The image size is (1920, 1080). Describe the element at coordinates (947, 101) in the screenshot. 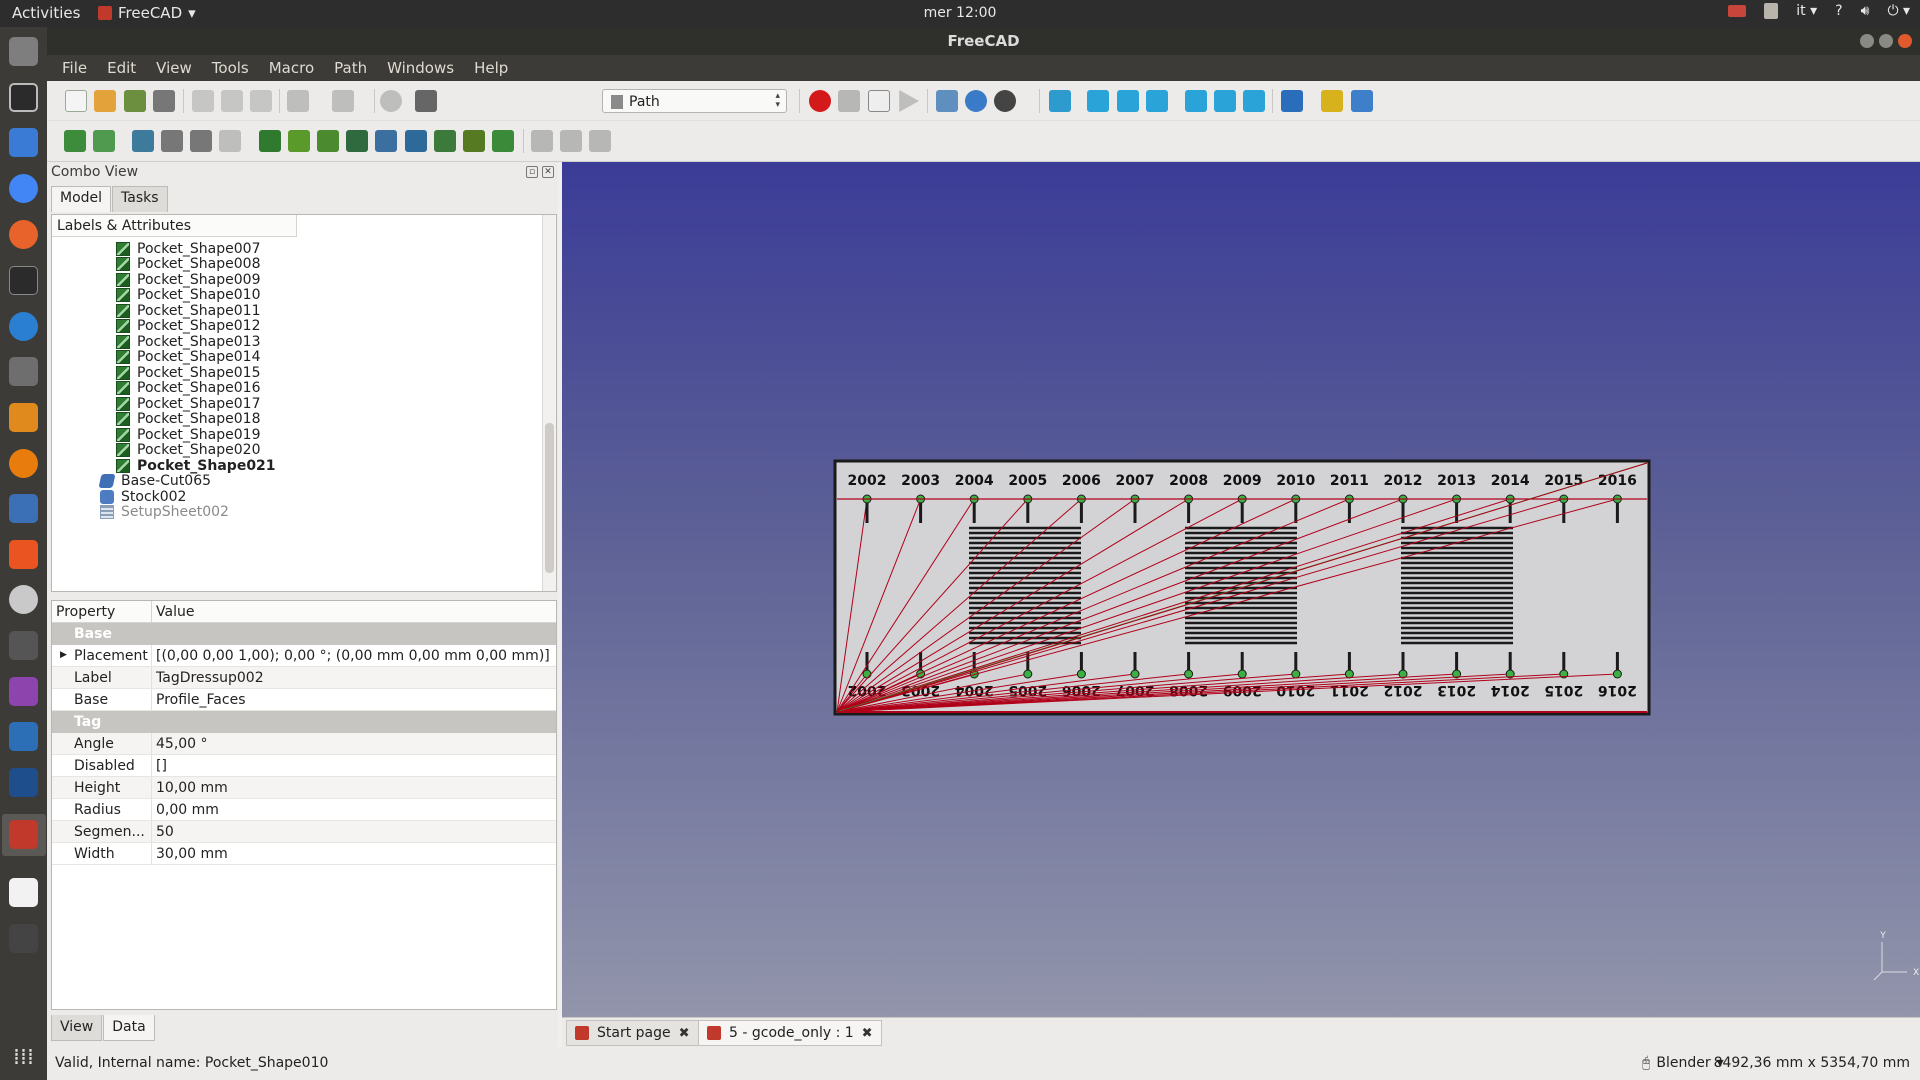

I see `fit-all-icon` at that location.